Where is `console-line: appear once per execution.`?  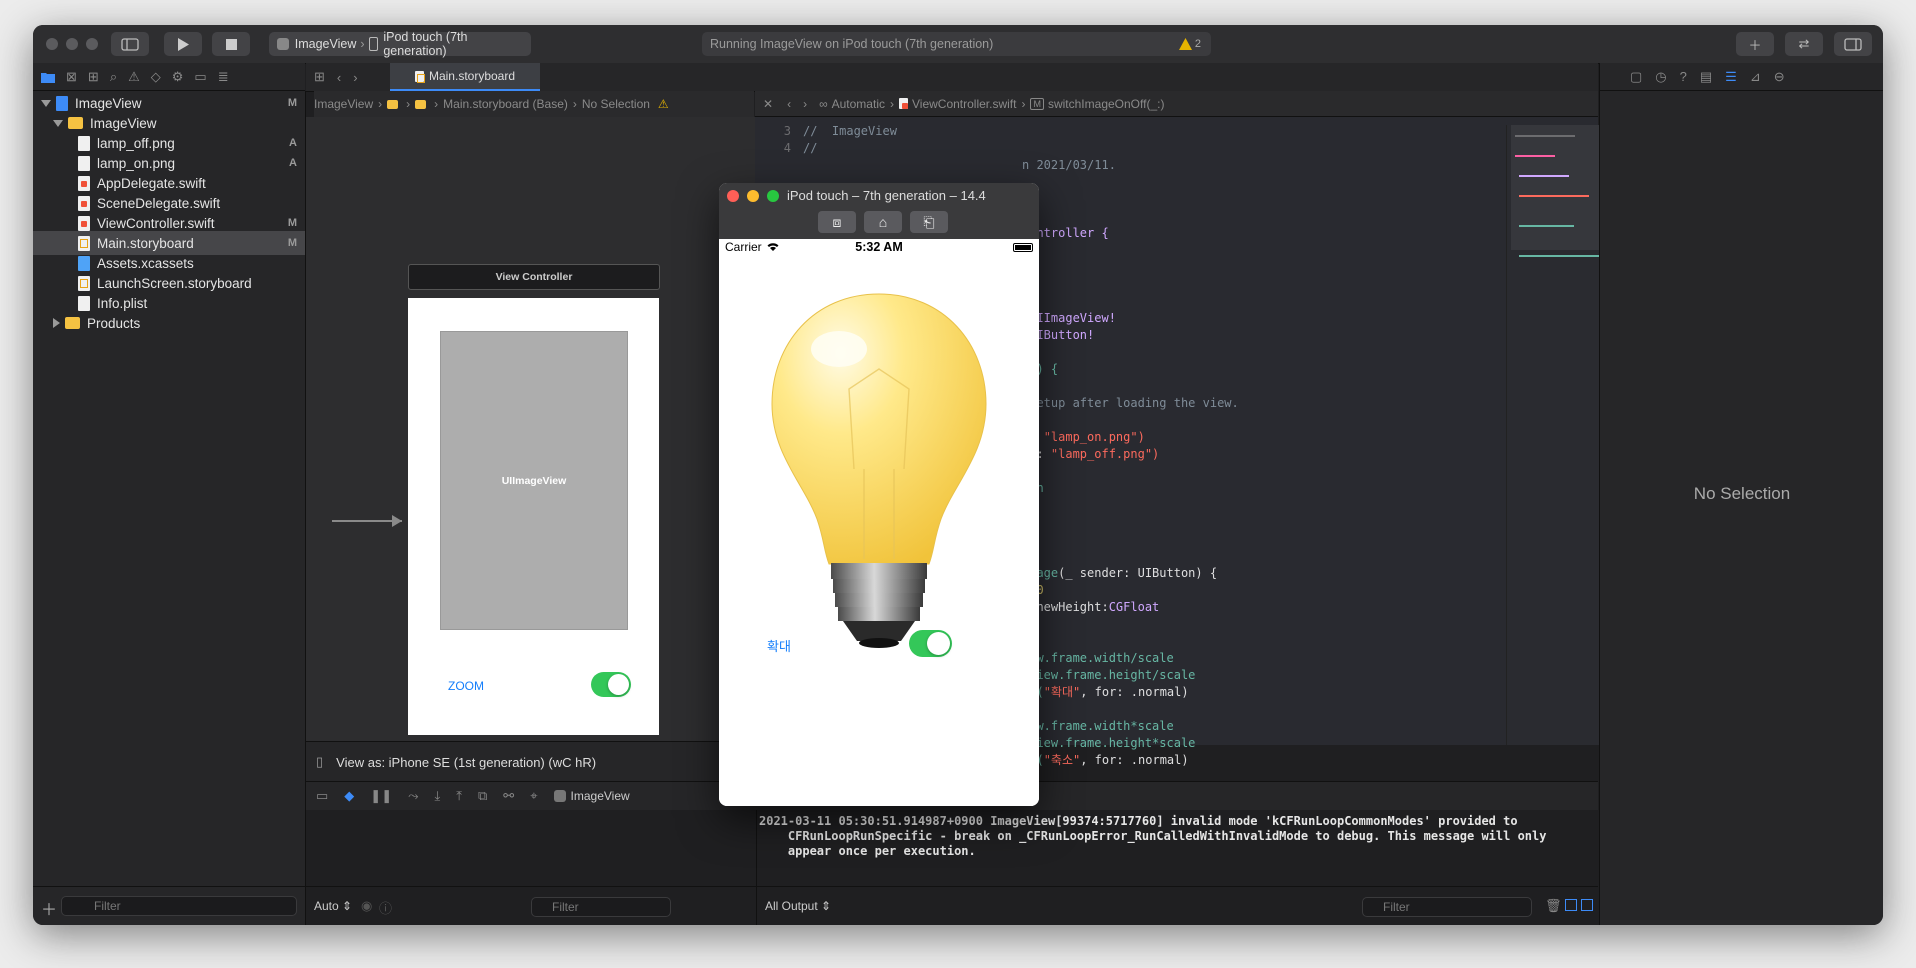
console-line: appear once per execution. is located at coordinates (867, 851).